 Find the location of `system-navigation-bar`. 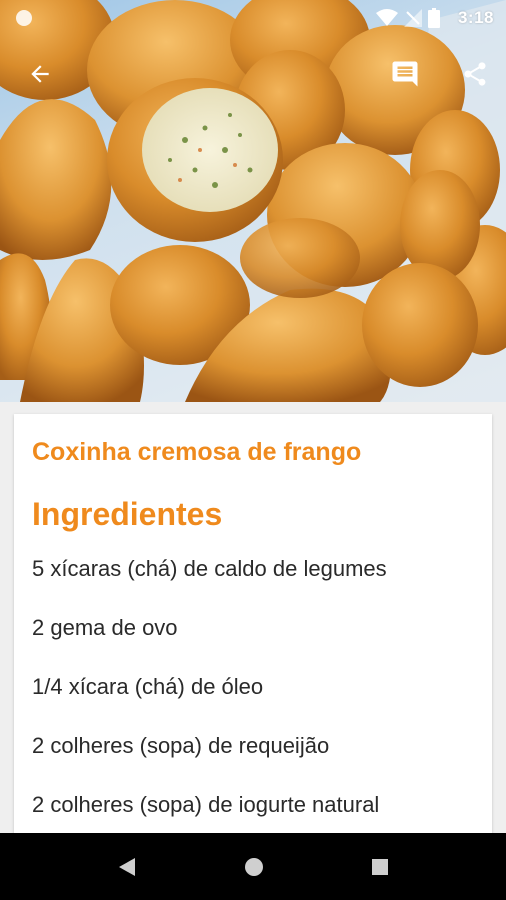

system-navigation-bar is located at coordinates (253, 866).